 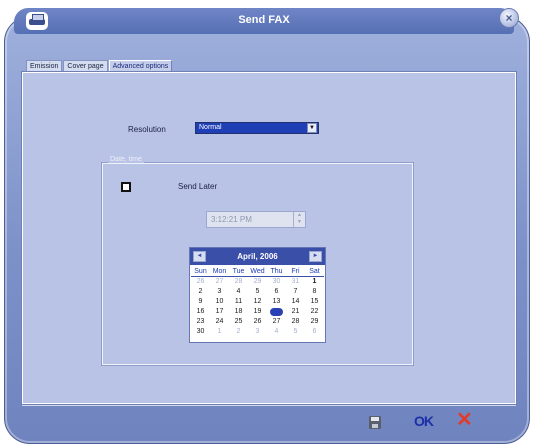 I want to click on calendar-week-row: 23 24 25 26 27 28 29, so click(x=257, y=322).